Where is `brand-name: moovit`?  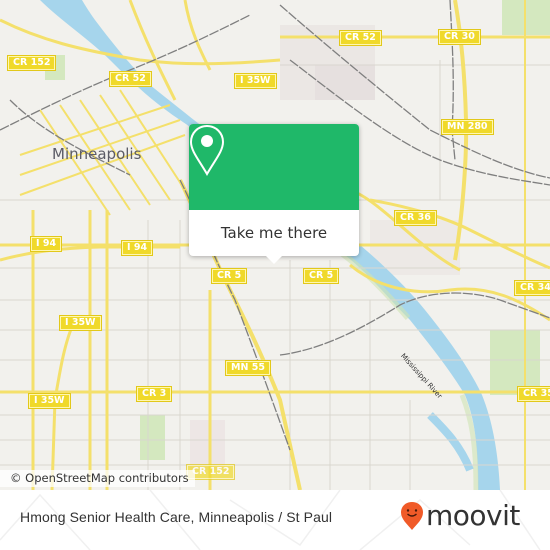 brand-name: moovit is located at coordinates (473, 515).